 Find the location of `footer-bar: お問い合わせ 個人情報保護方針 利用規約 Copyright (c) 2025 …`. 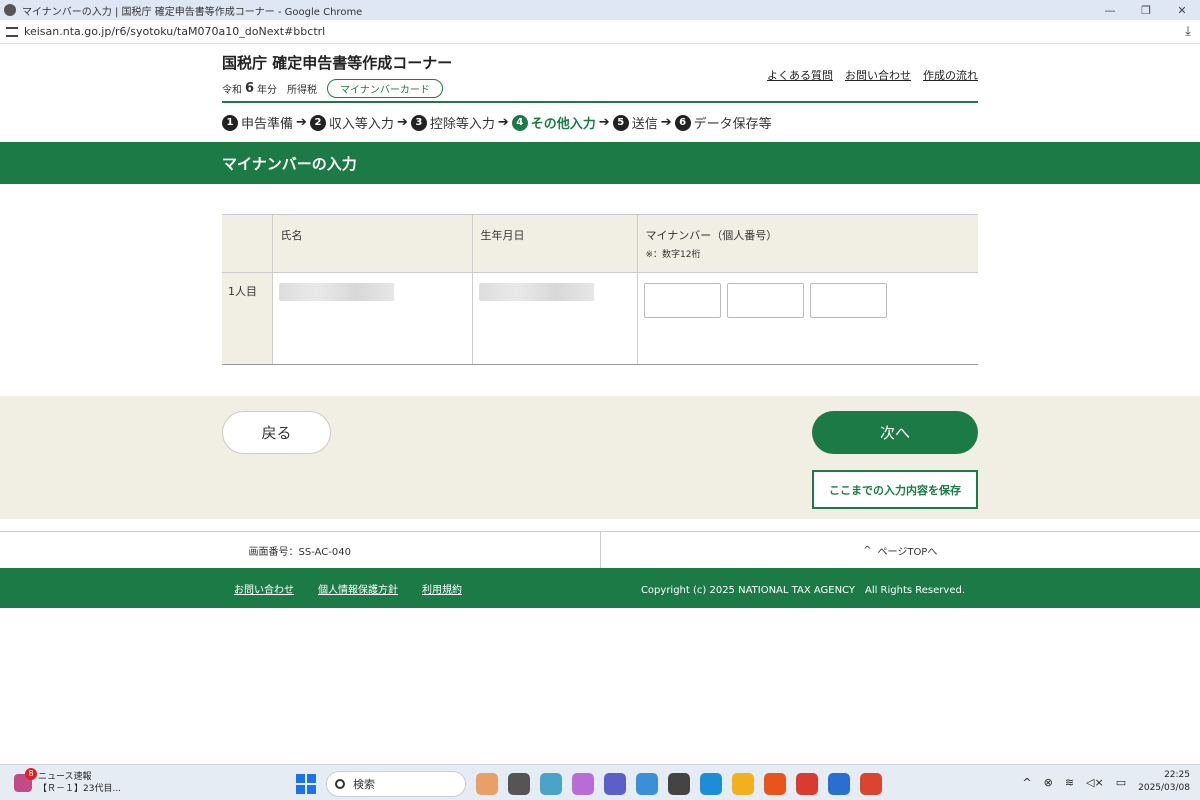

footer-bar: お問い合わせ 個人情報保護方針 利用規約 Copyright (c) 2025 … is located at coordinates (600, 588).